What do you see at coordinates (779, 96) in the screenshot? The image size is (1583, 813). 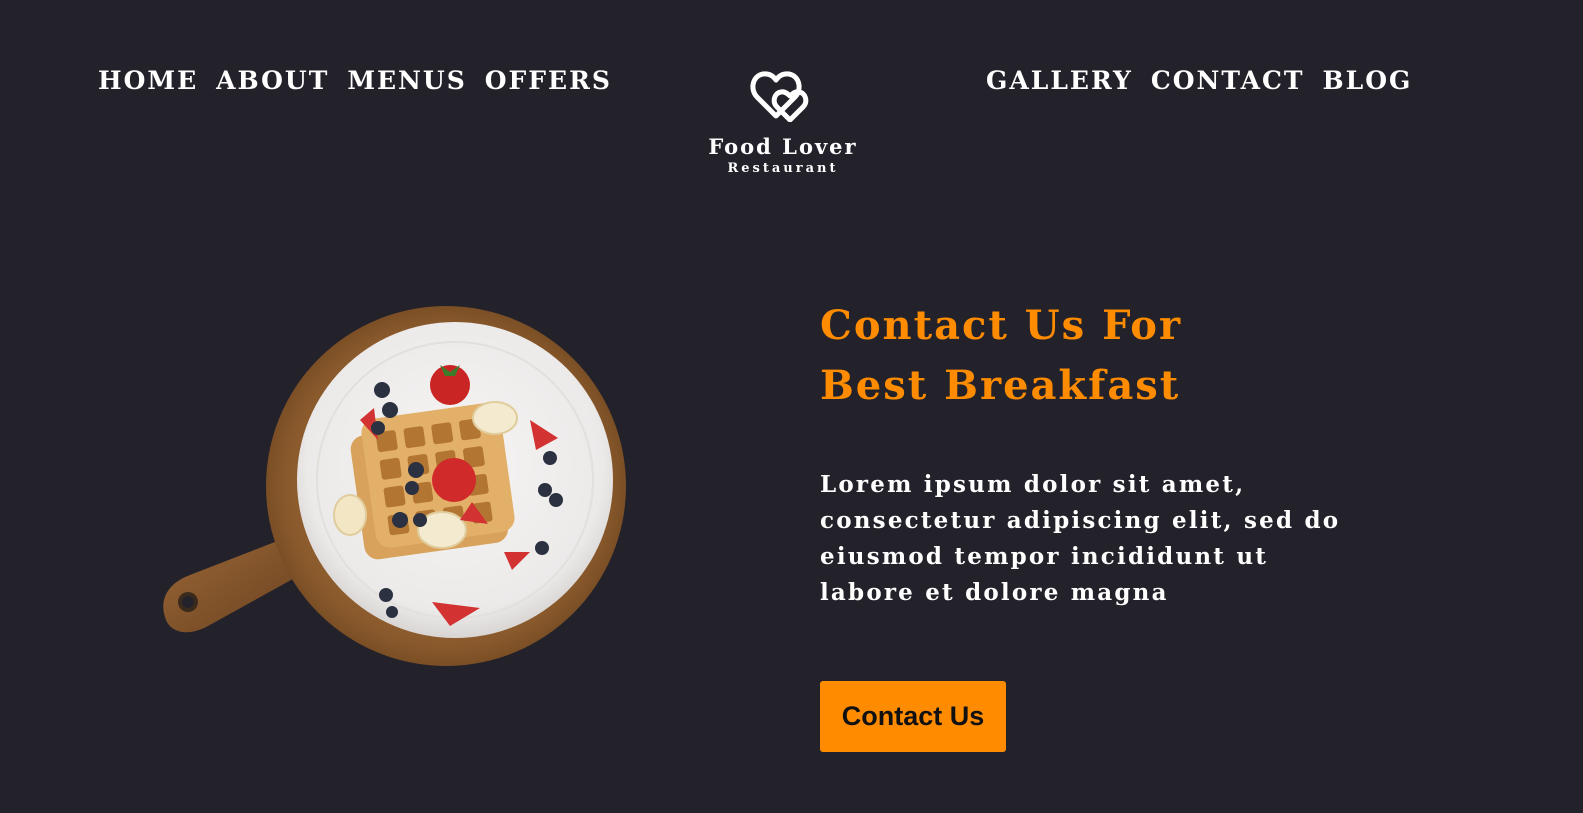 I see `double-heart-icon` at bounding box center [779, 96].